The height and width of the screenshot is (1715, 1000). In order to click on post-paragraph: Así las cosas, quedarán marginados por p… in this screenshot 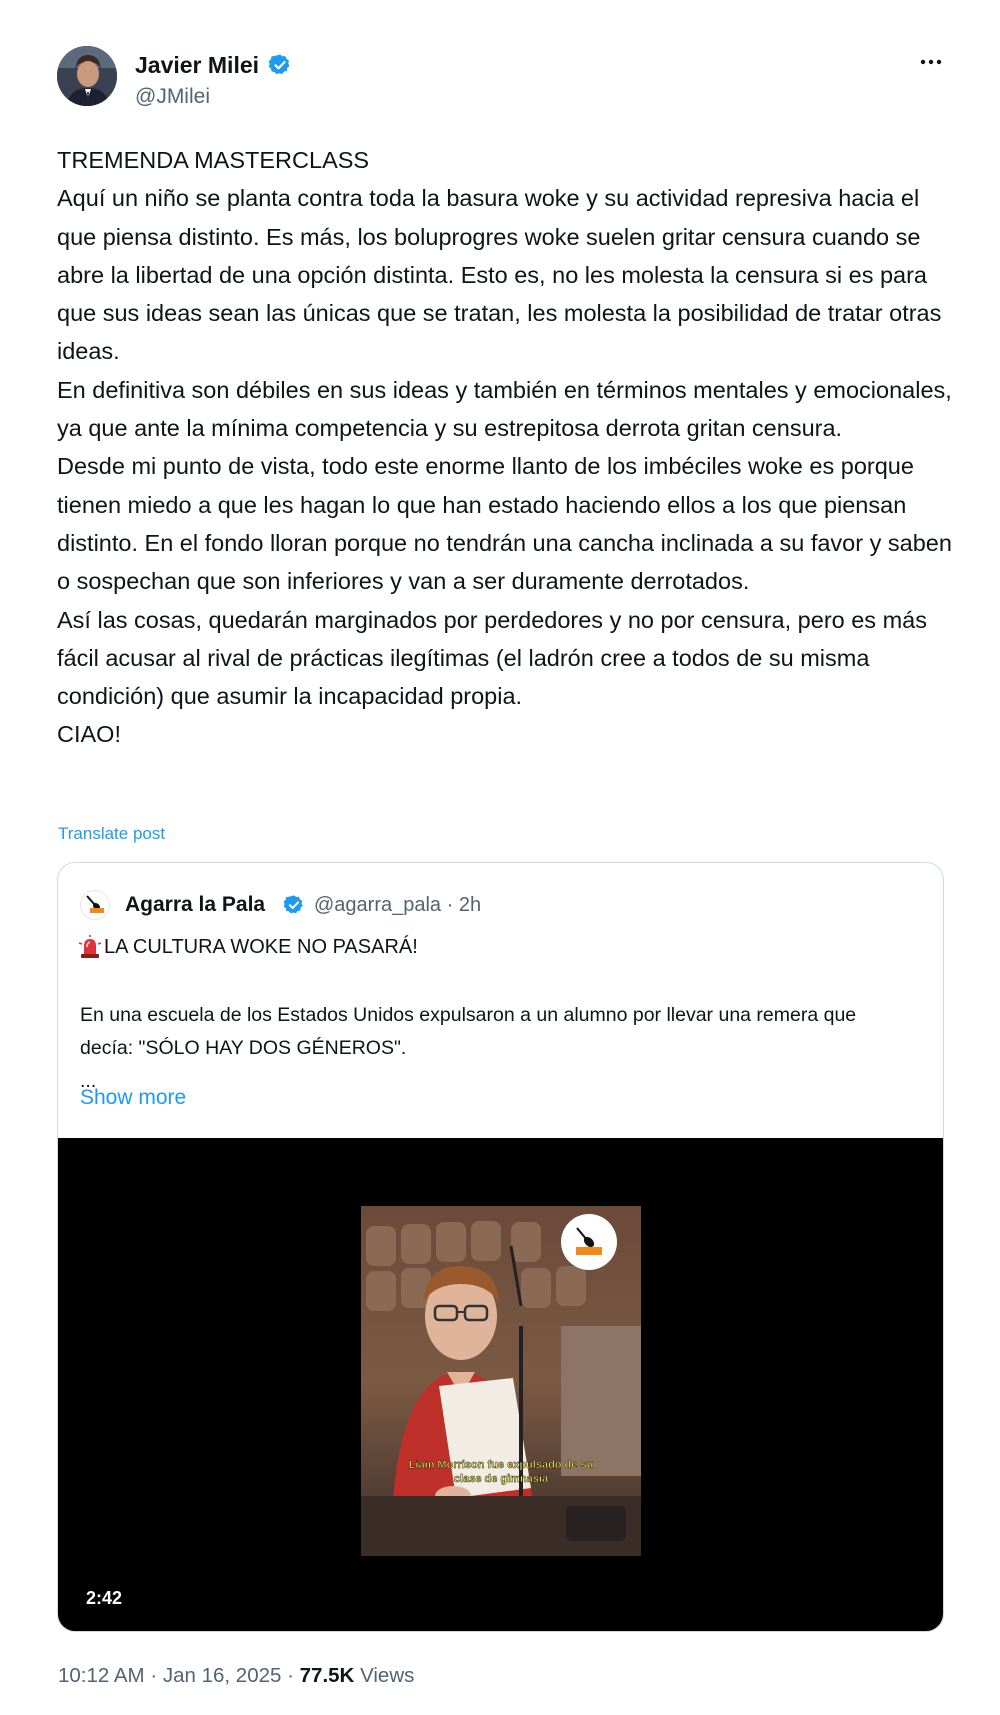, I will do `click(492, 658)`.